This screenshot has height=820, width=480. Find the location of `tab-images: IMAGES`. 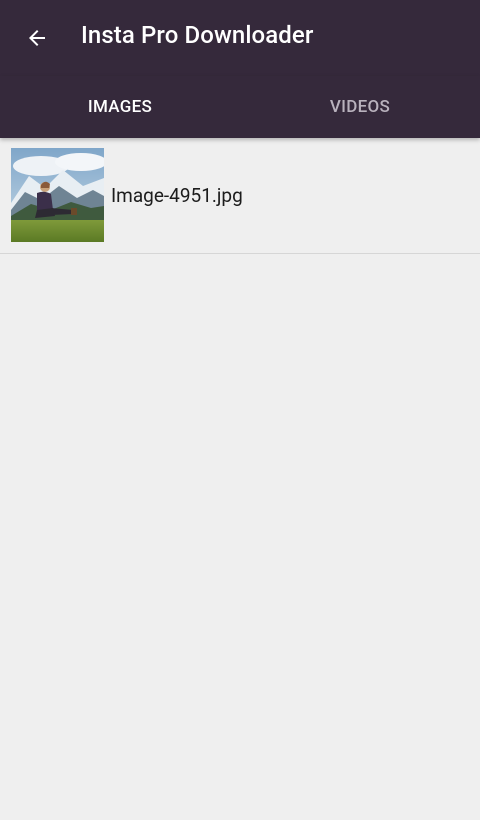

tab-images: IMAGES is located at coordinates (120, 107).